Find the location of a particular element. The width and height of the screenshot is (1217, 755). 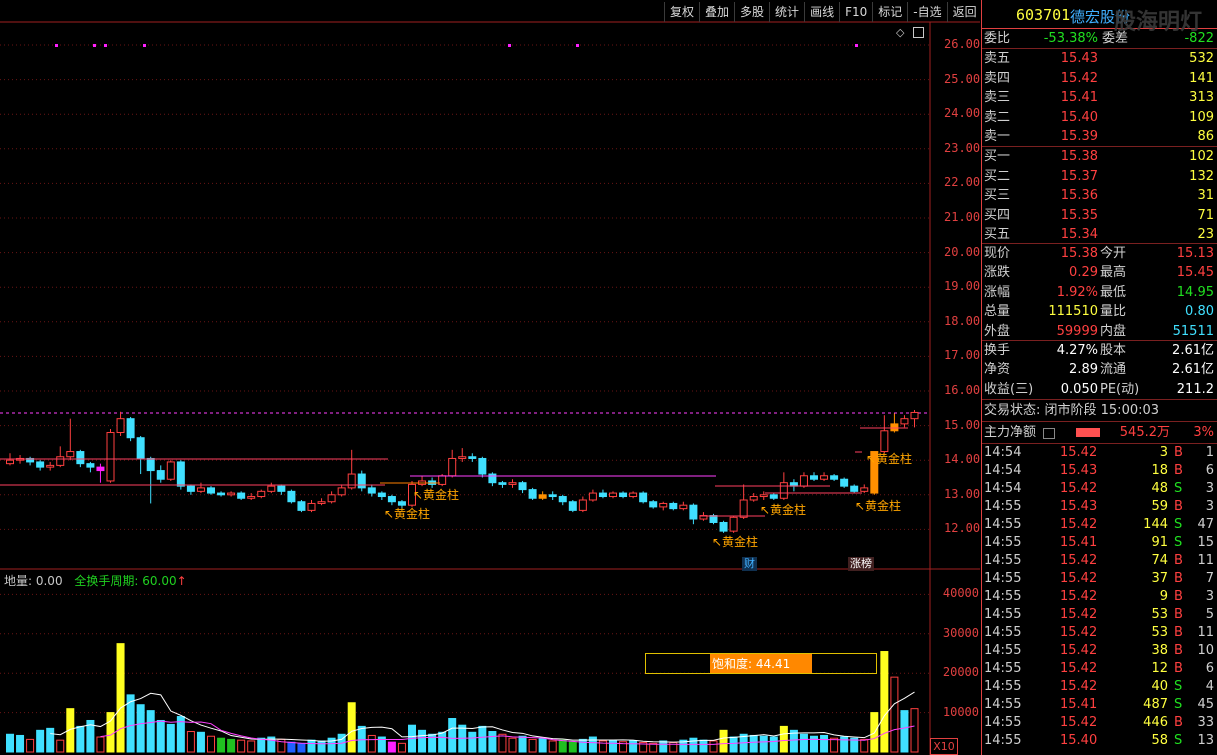

stat-label: 最高 is located at coordinates (1113, 273).